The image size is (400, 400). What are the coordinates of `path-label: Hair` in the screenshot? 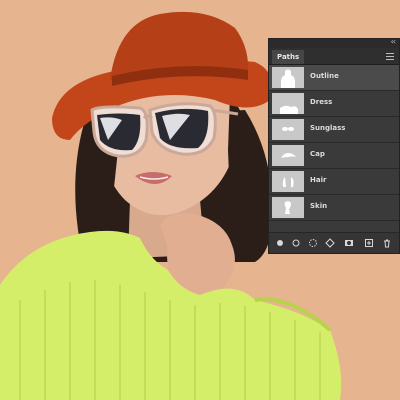 It's located at (318, 180).